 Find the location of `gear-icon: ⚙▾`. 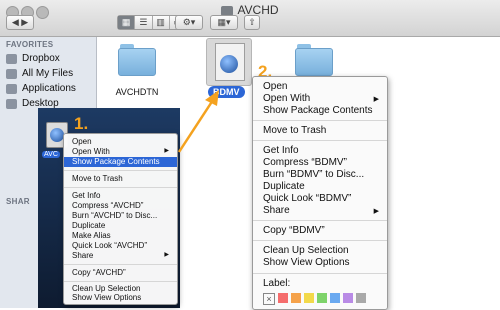

gear-icon: ⚙▾ is located at coordinates (189, 22).